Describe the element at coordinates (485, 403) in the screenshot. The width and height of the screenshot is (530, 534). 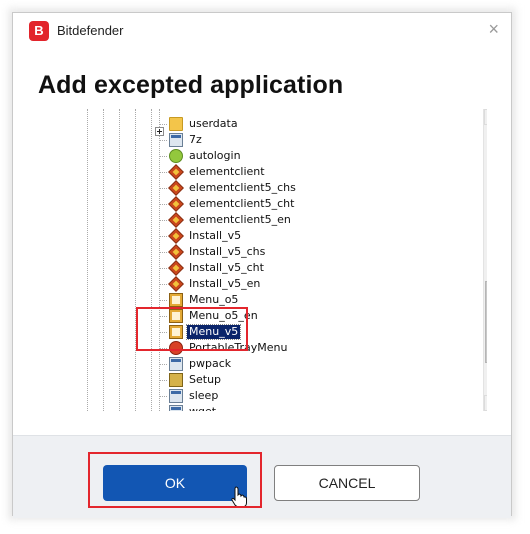
I see `scroll-down-button` at that location.